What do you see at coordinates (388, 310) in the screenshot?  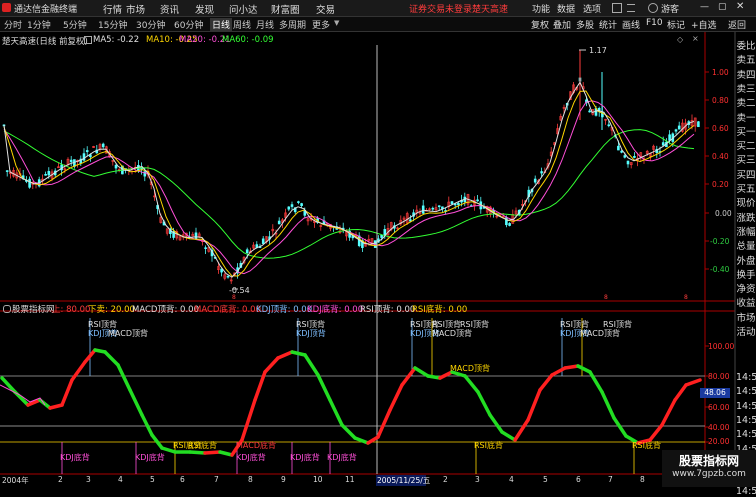 I see `indicator-value: RSI顶背: 0.00` at bounding box center [388, 310].